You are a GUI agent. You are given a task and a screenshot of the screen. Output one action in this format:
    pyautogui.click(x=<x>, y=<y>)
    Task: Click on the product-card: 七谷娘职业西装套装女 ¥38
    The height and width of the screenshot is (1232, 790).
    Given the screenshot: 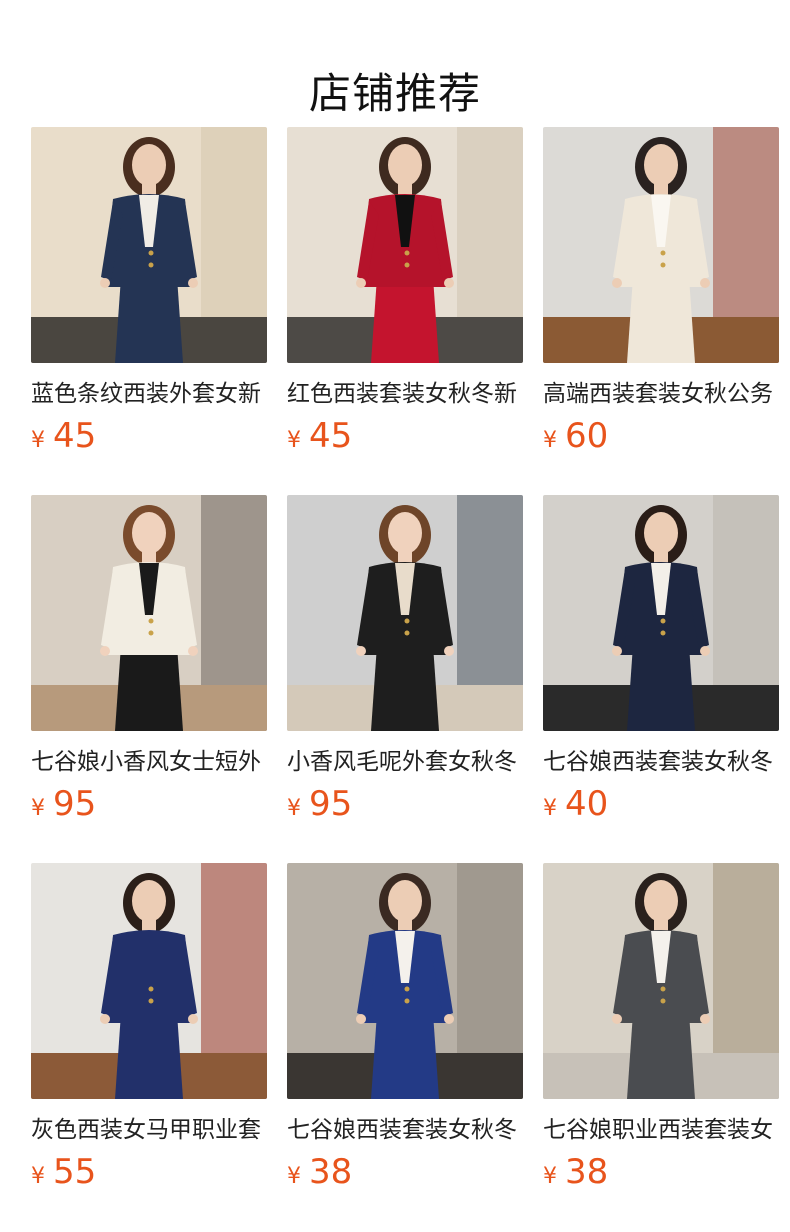 What is the action you would take?
    pyautogui.click(x=661, y=1047)
    